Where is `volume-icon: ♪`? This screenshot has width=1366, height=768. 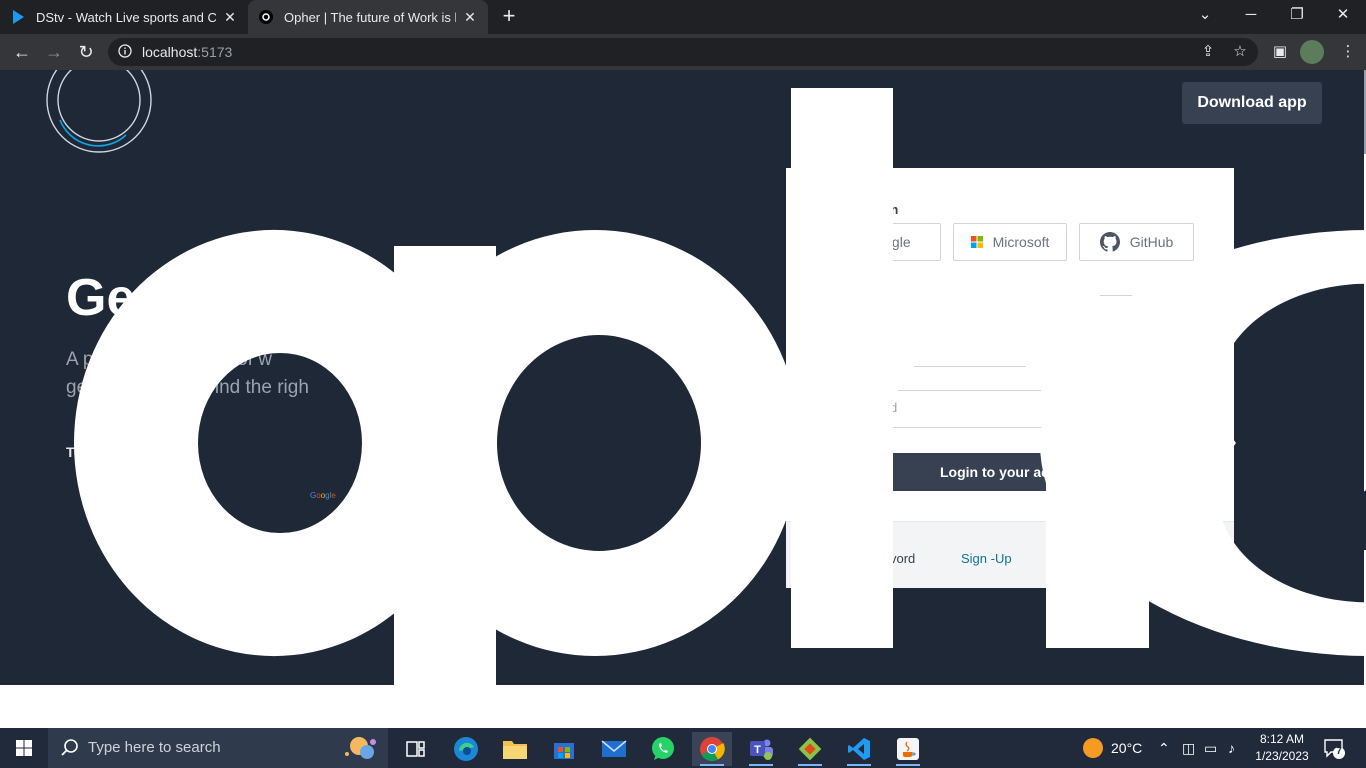
volume-icon: ♪ is located at coordinates (1231, 748).